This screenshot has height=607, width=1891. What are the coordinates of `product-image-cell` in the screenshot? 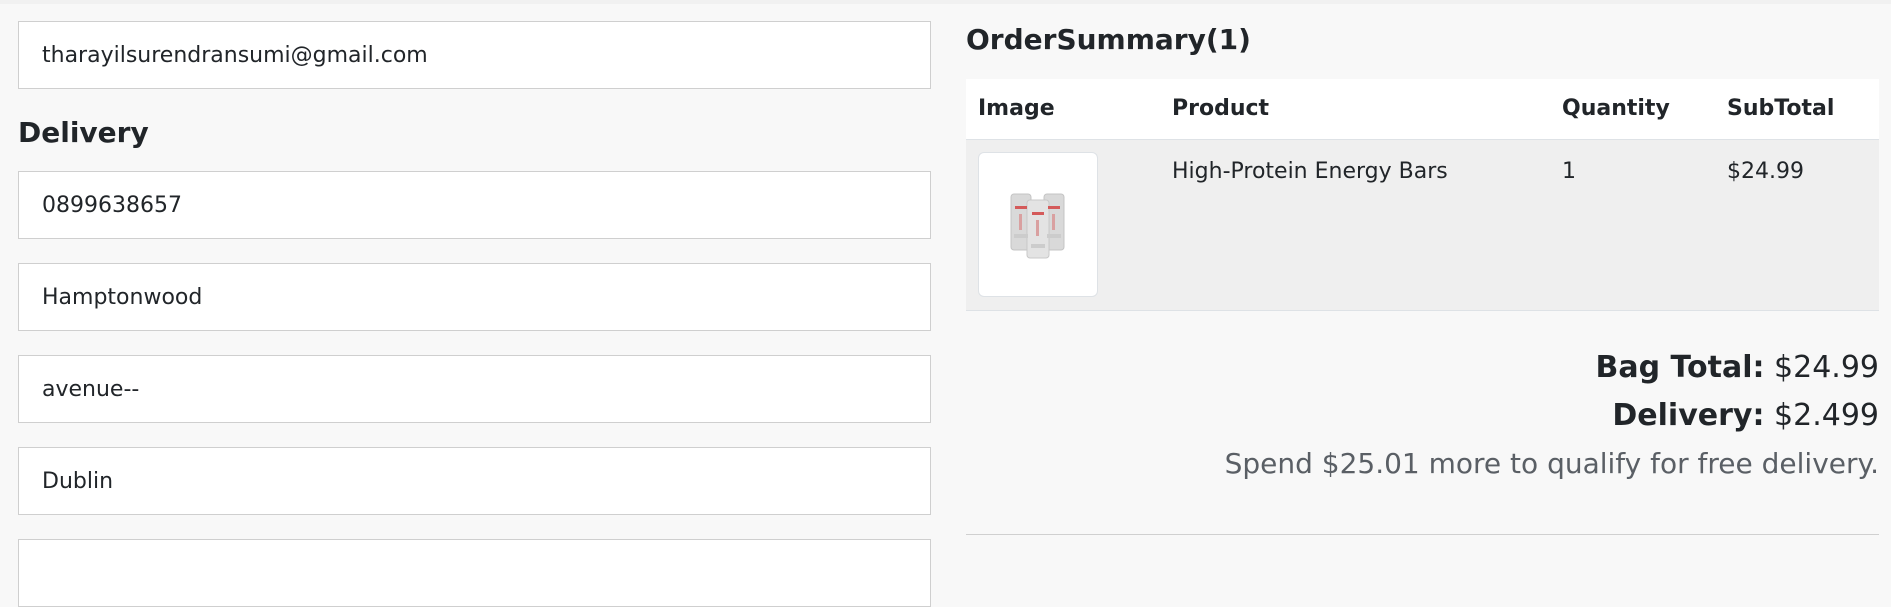 It's located at (1063, 225).